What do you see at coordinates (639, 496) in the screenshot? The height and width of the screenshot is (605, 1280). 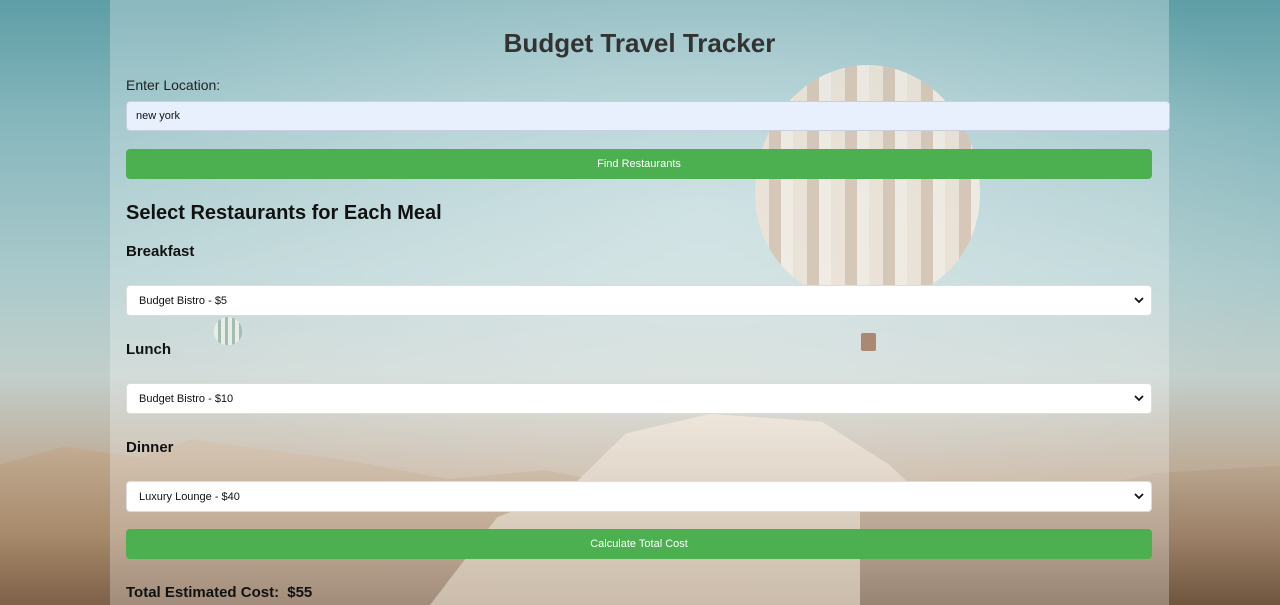 I see `dinner-select: Luxury Lounge - $40` at bounding box center [639, 496].